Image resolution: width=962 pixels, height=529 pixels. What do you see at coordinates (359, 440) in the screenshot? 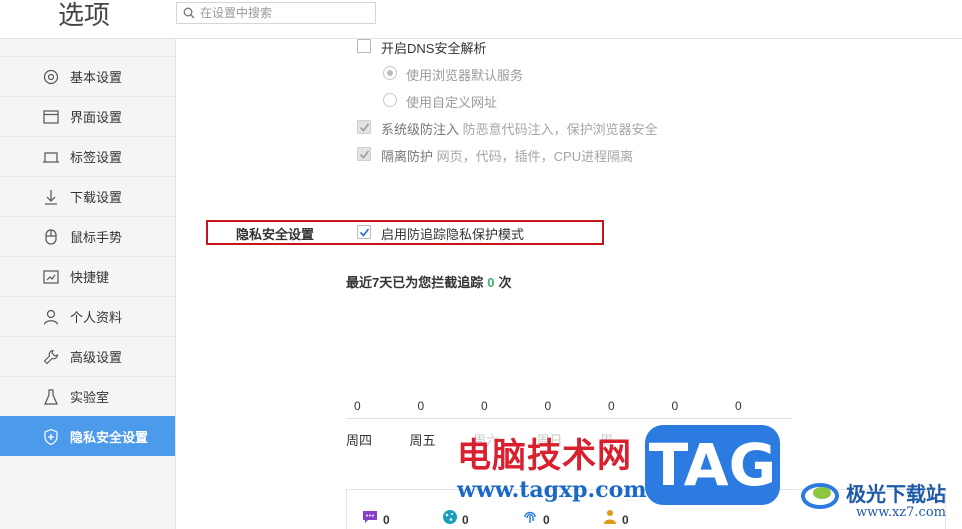
I see `chart-category-label: 周四` at bounding box center [359, 440].